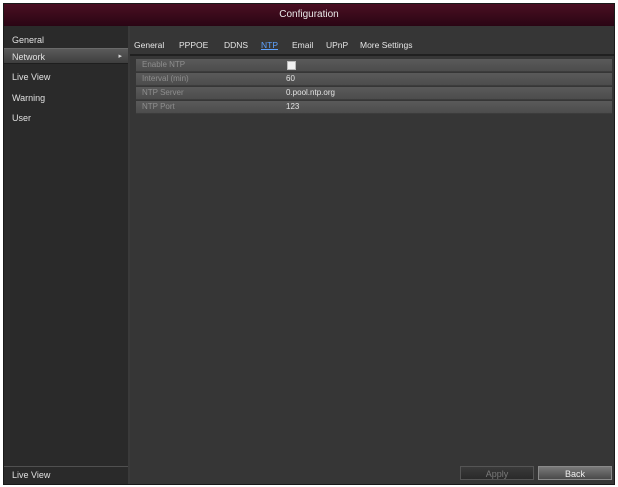  What do you see at coordinates (66, 77) in the screenshot?
I see `sidebar-item-live-view: Live View` at bounding box center [66, 77].